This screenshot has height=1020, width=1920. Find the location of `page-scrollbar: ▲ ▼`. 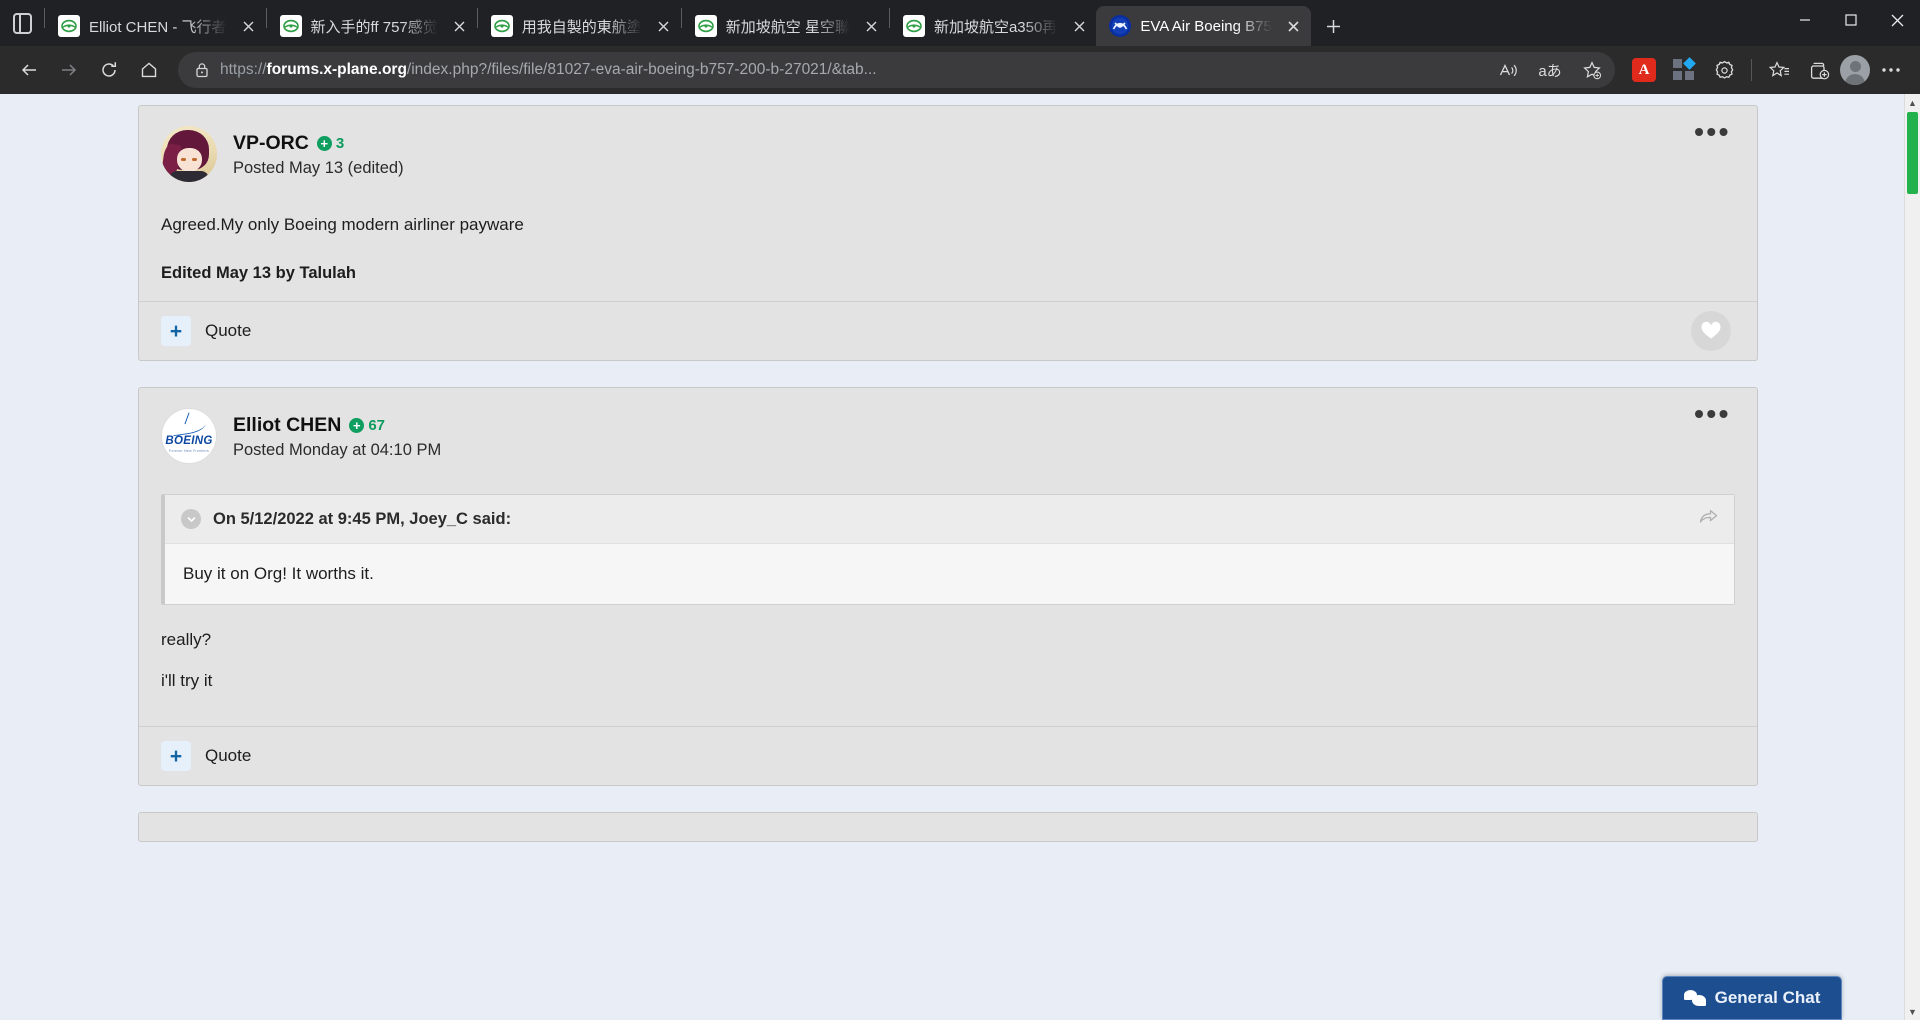

page-scrollbar: ▲ ▼ is located at coordinates (1912, 557).